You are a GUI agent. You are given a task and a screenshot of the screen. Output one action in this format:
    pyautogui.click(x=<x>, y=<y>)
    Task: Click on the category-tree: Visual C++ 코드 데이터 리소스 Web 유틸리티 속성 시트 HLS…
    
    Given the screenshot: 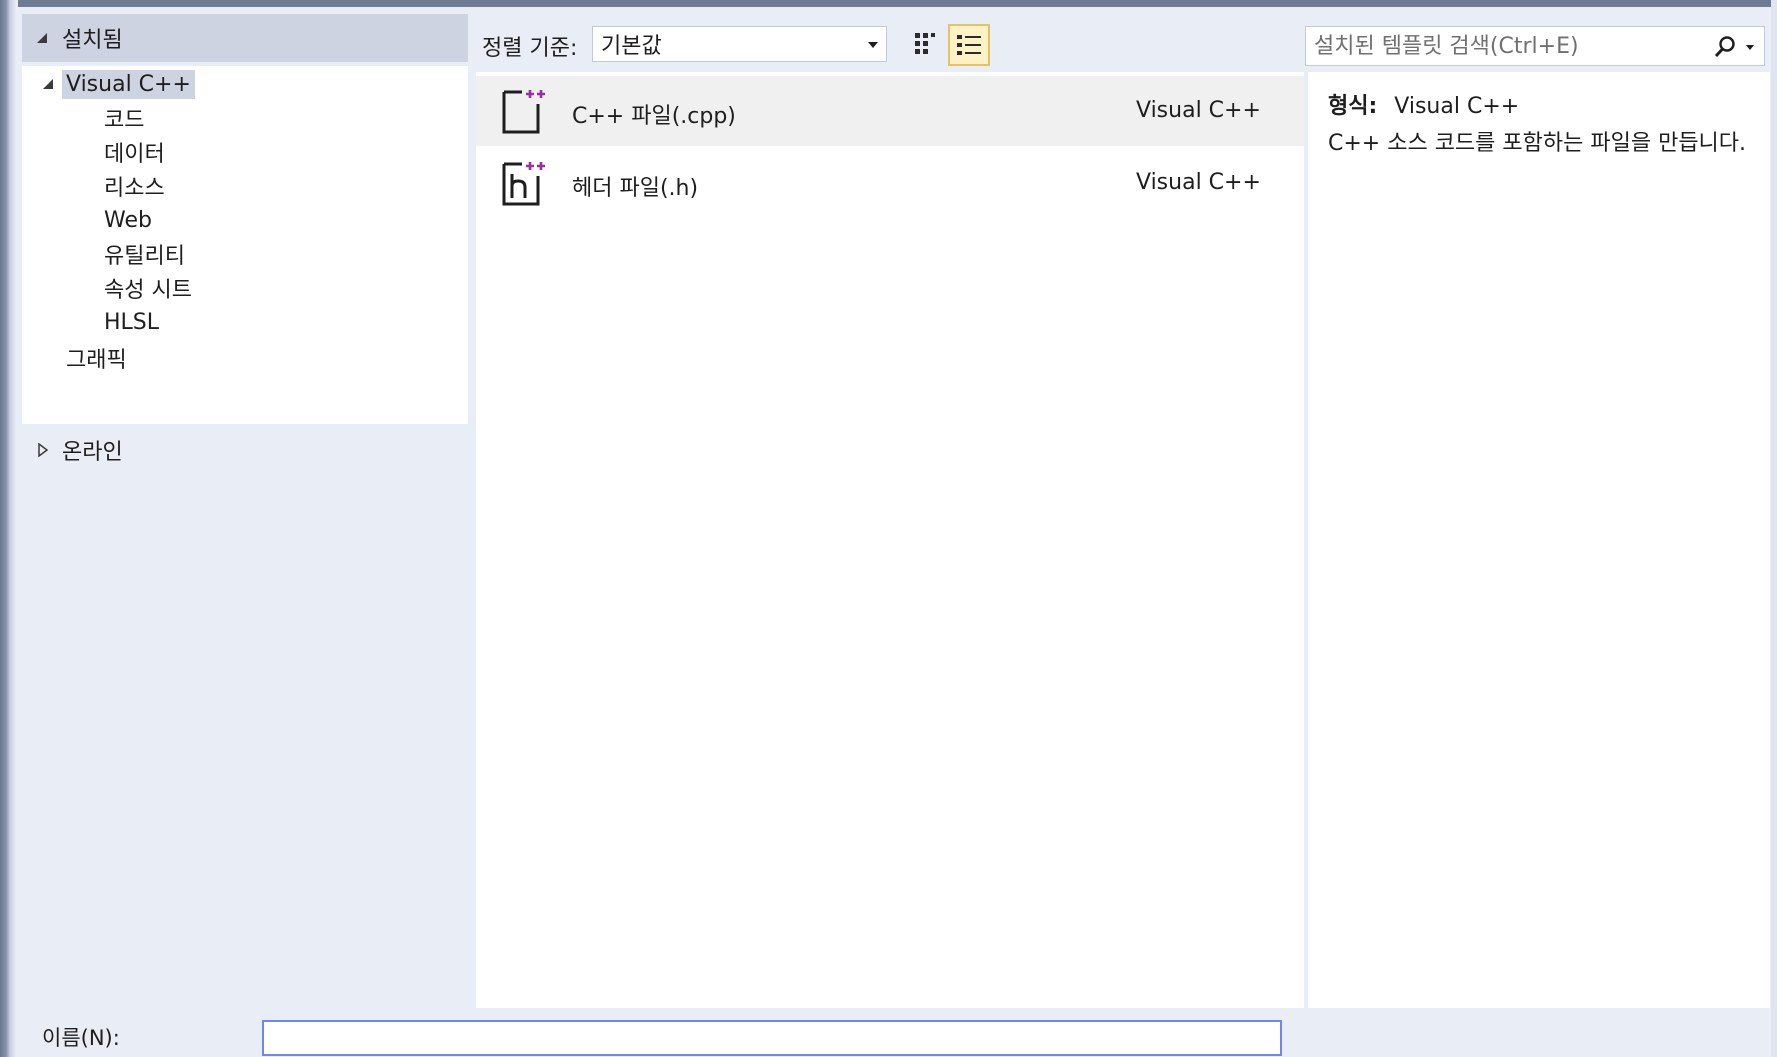 What is the action you would take?
    pyautogui.click(x=245, y=245)
    